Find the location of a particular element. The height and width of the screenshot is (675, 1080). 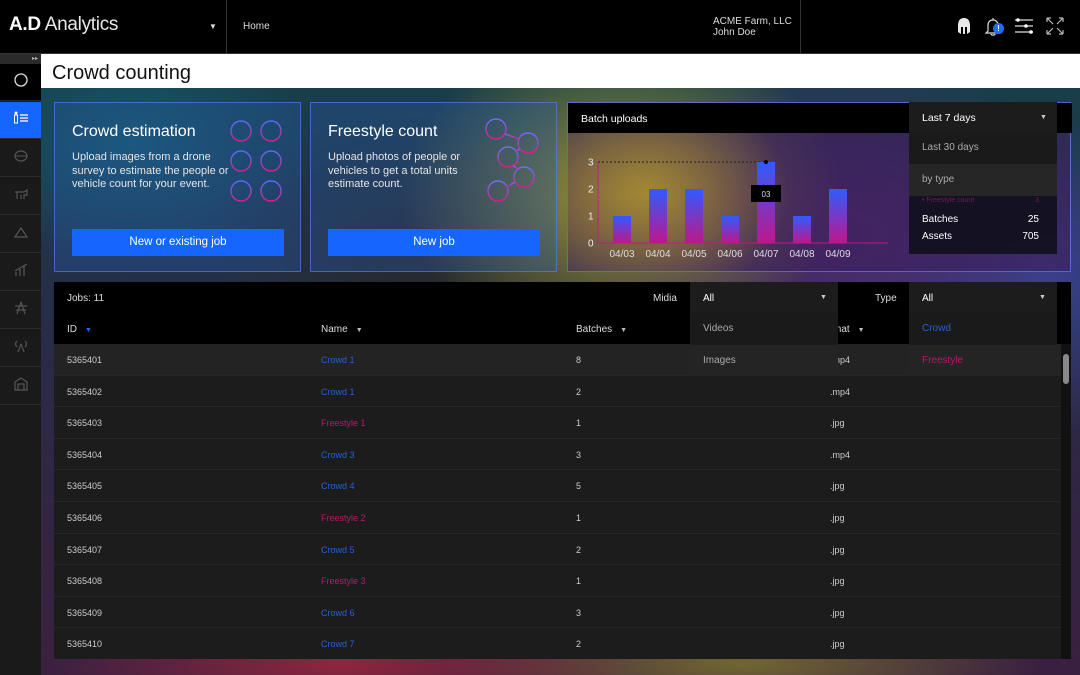

nav-home-link: Home is located at coordinates (256, 26).